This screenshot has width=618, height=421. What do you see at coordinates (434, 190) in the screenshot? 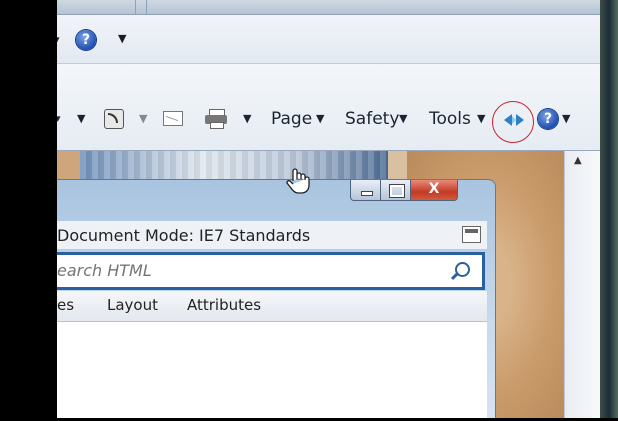
I see `close-icon: X` at bounding box center [434, 190].